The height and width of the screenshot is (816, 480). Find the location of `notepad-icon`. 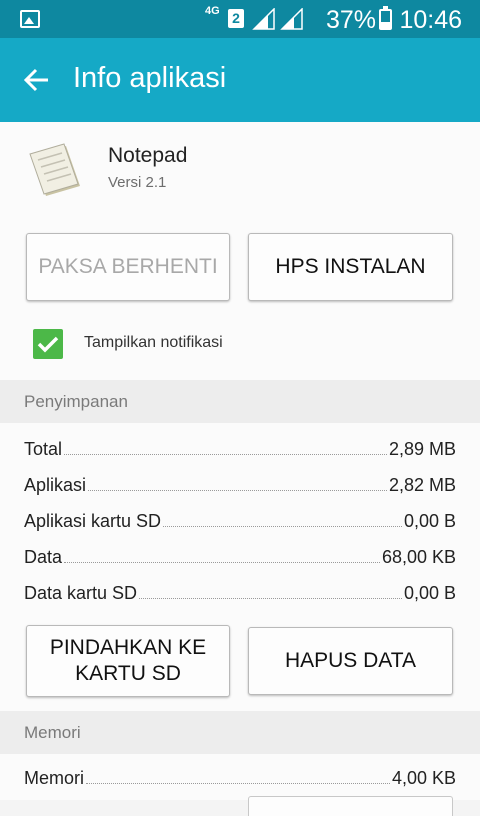

notepad-icon is located at coordinates (54, 169).